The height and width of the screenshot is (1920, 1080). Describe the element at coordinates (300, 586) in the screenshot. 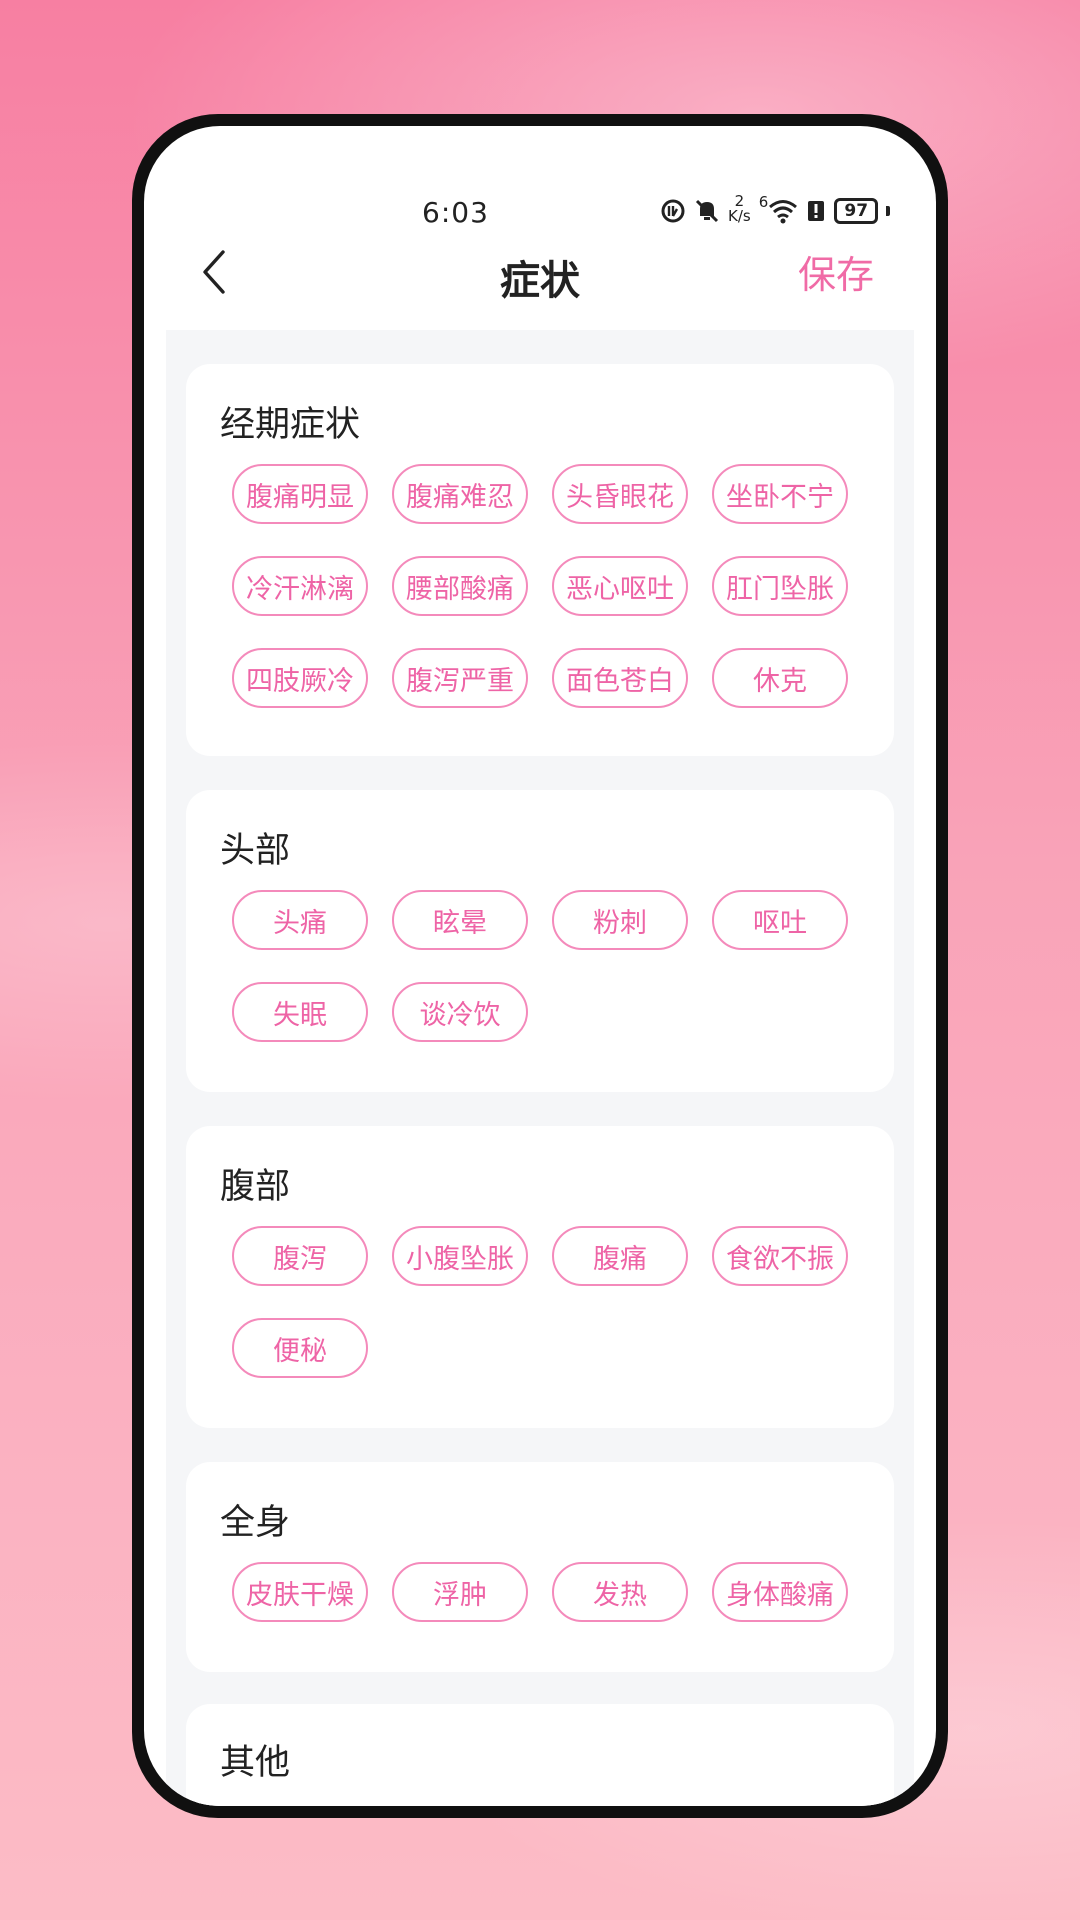

I see `symptom-tag: 冷汗淋漓` at that location.